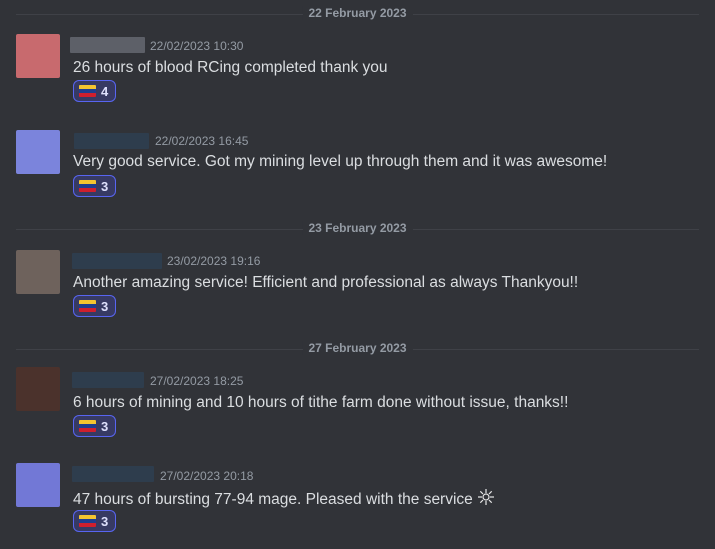  I want to click on date-divider: 23 February 2023, so click(357, 228).